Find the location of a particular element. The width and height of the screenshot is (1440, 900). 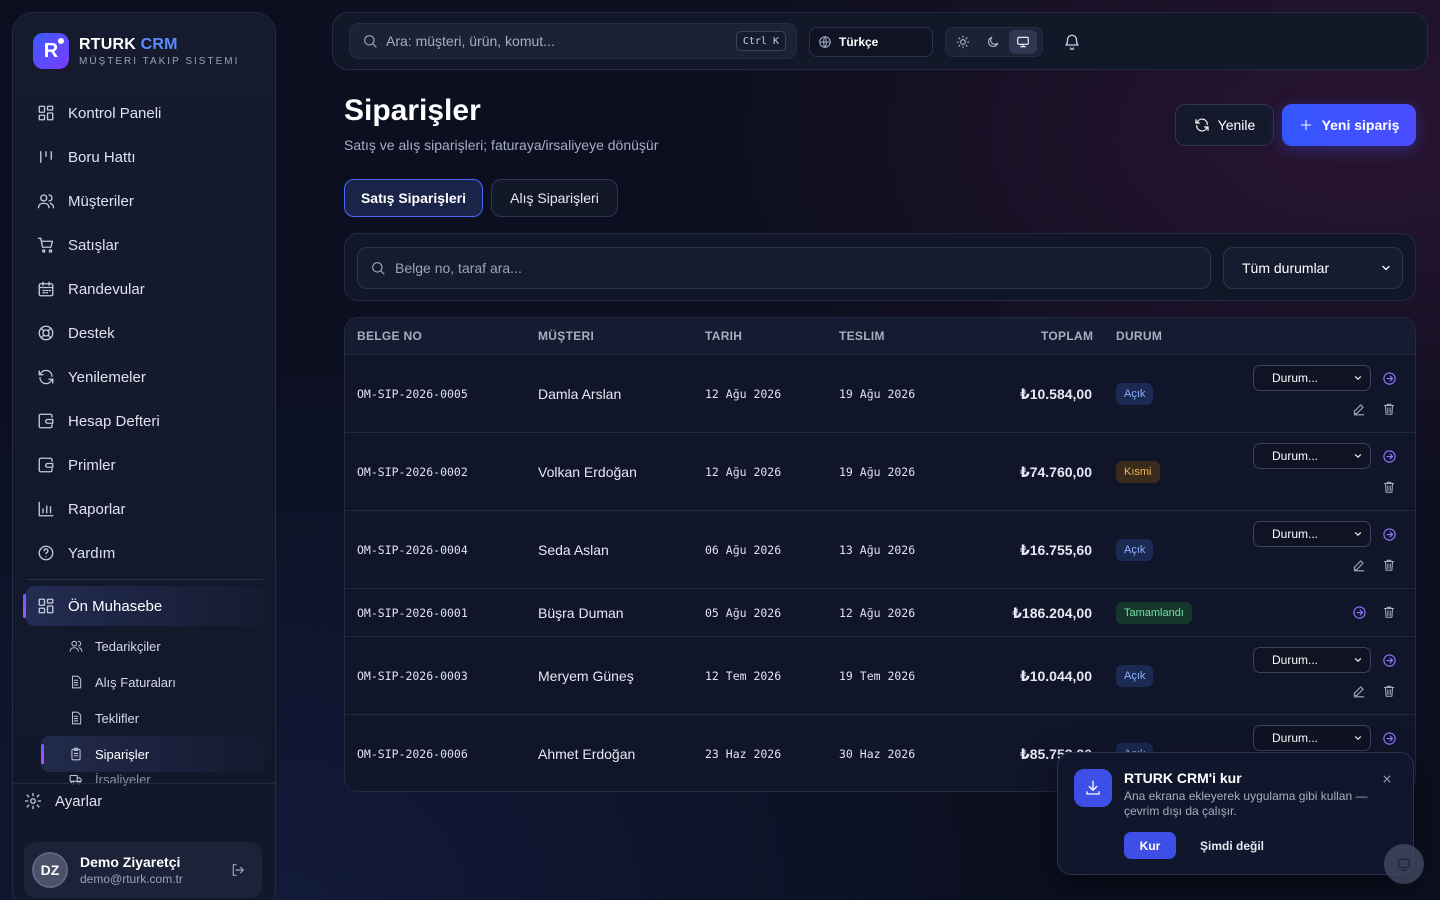

tab-sales-orders: Satış Siparişleri is located at coordinates (413, 198).